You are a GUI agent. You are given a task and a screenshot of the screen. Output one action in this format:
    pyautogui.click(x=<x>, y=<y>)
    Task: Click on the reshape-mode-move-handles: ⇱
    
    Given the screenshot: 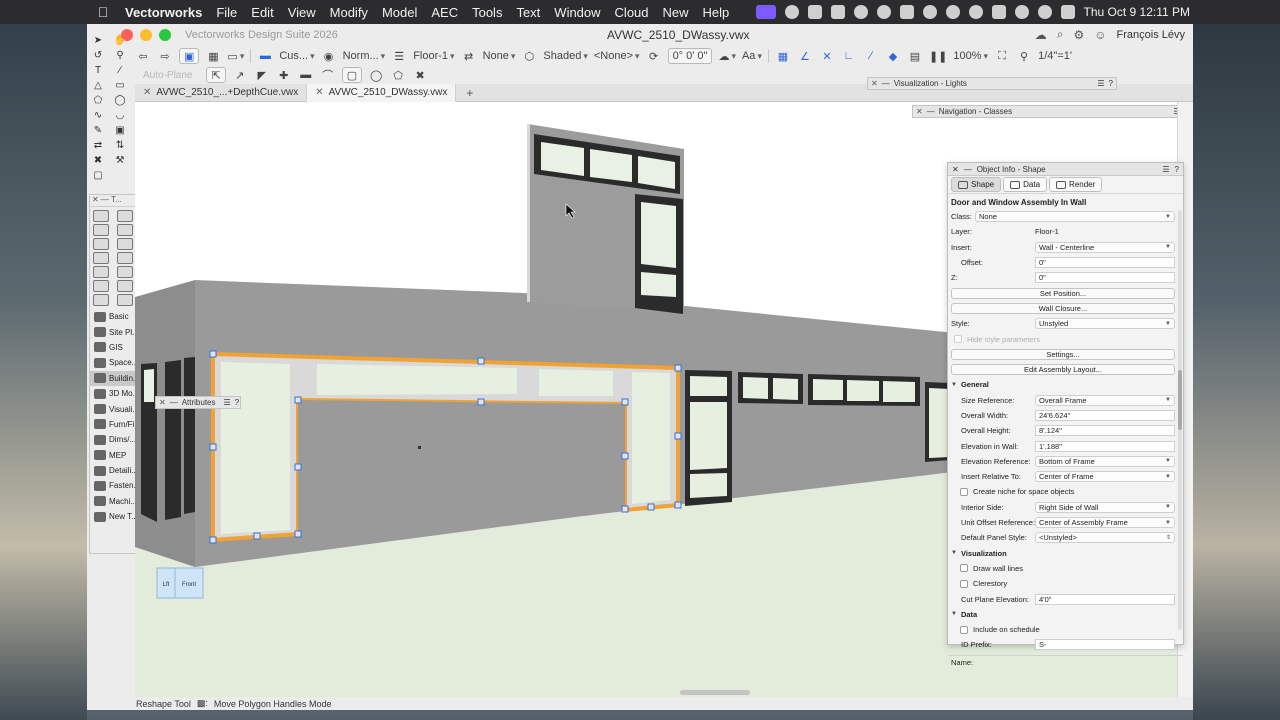 What is the action you would take?
    pyautogui.click(x=216, y=75)
    